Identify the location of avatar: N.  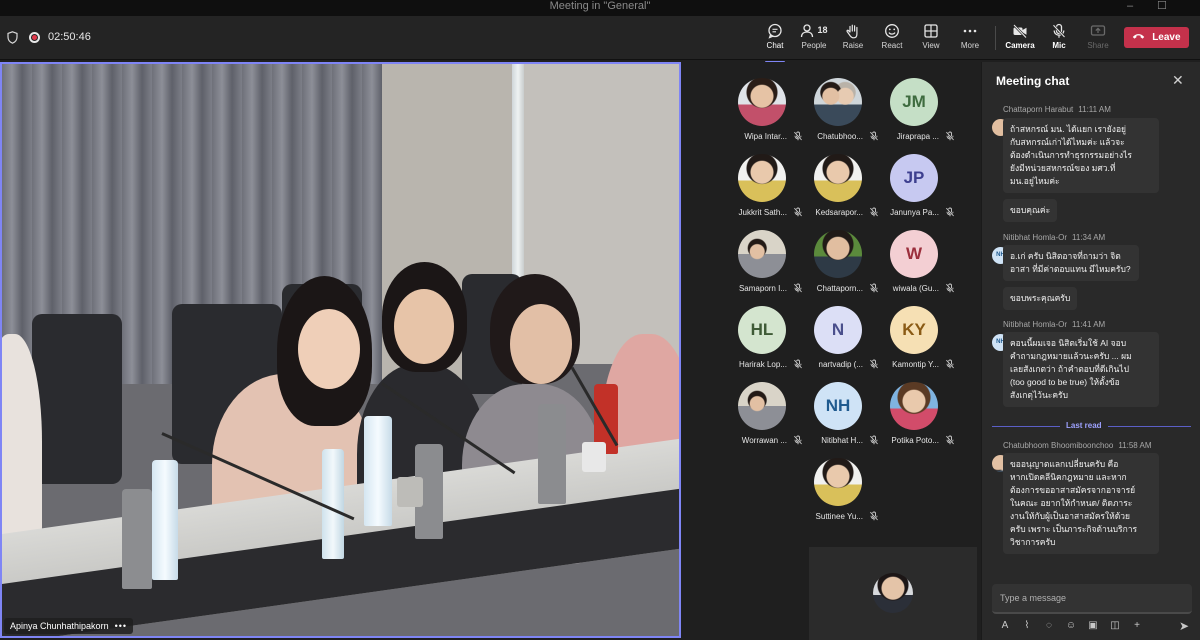
(838, 330).